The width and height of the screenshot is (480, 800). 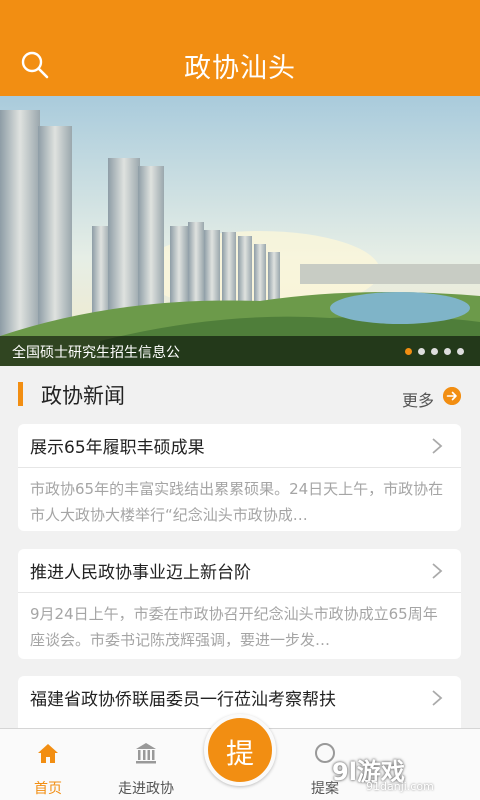 I want to click on tab-about: 走进政协, so click(x=146, y=764).